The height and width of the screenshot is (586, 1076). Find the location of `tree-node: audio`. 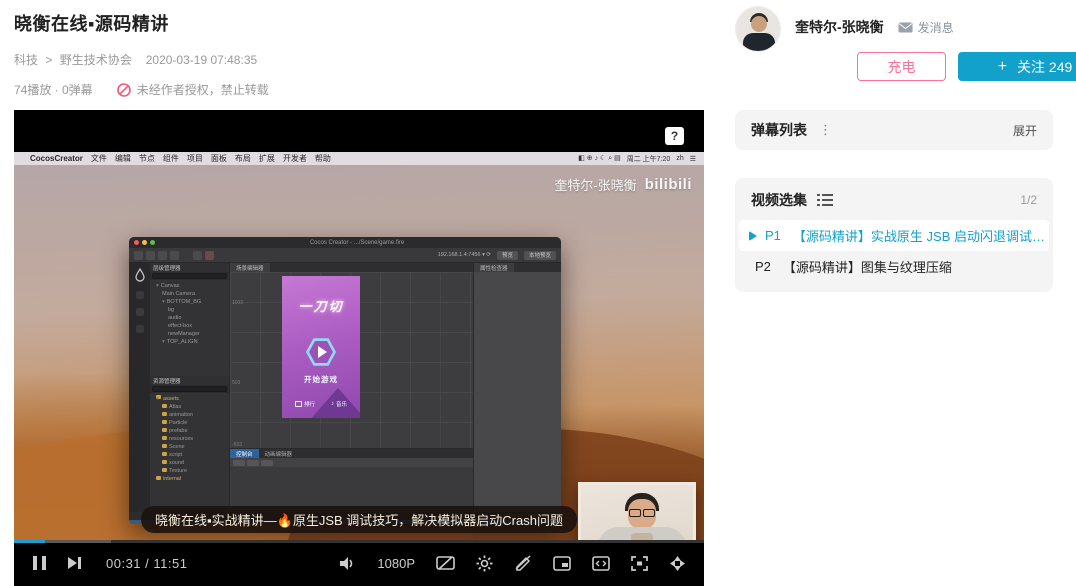

tree-node: audio is located at coordinates (189, 318).